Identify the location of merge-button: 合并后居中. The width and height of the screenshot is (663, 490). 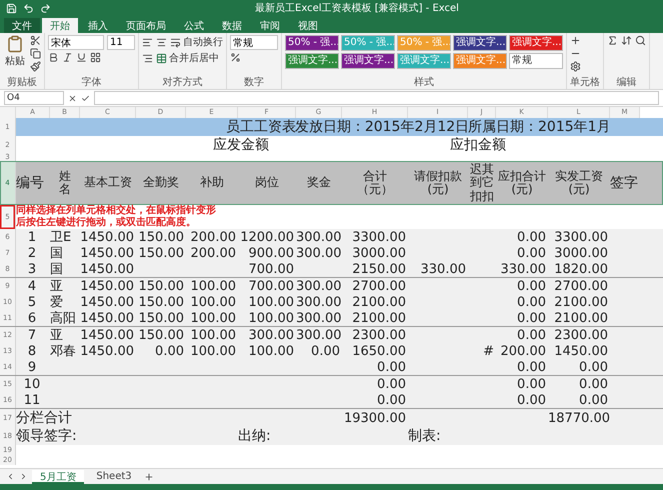
(187, 58).